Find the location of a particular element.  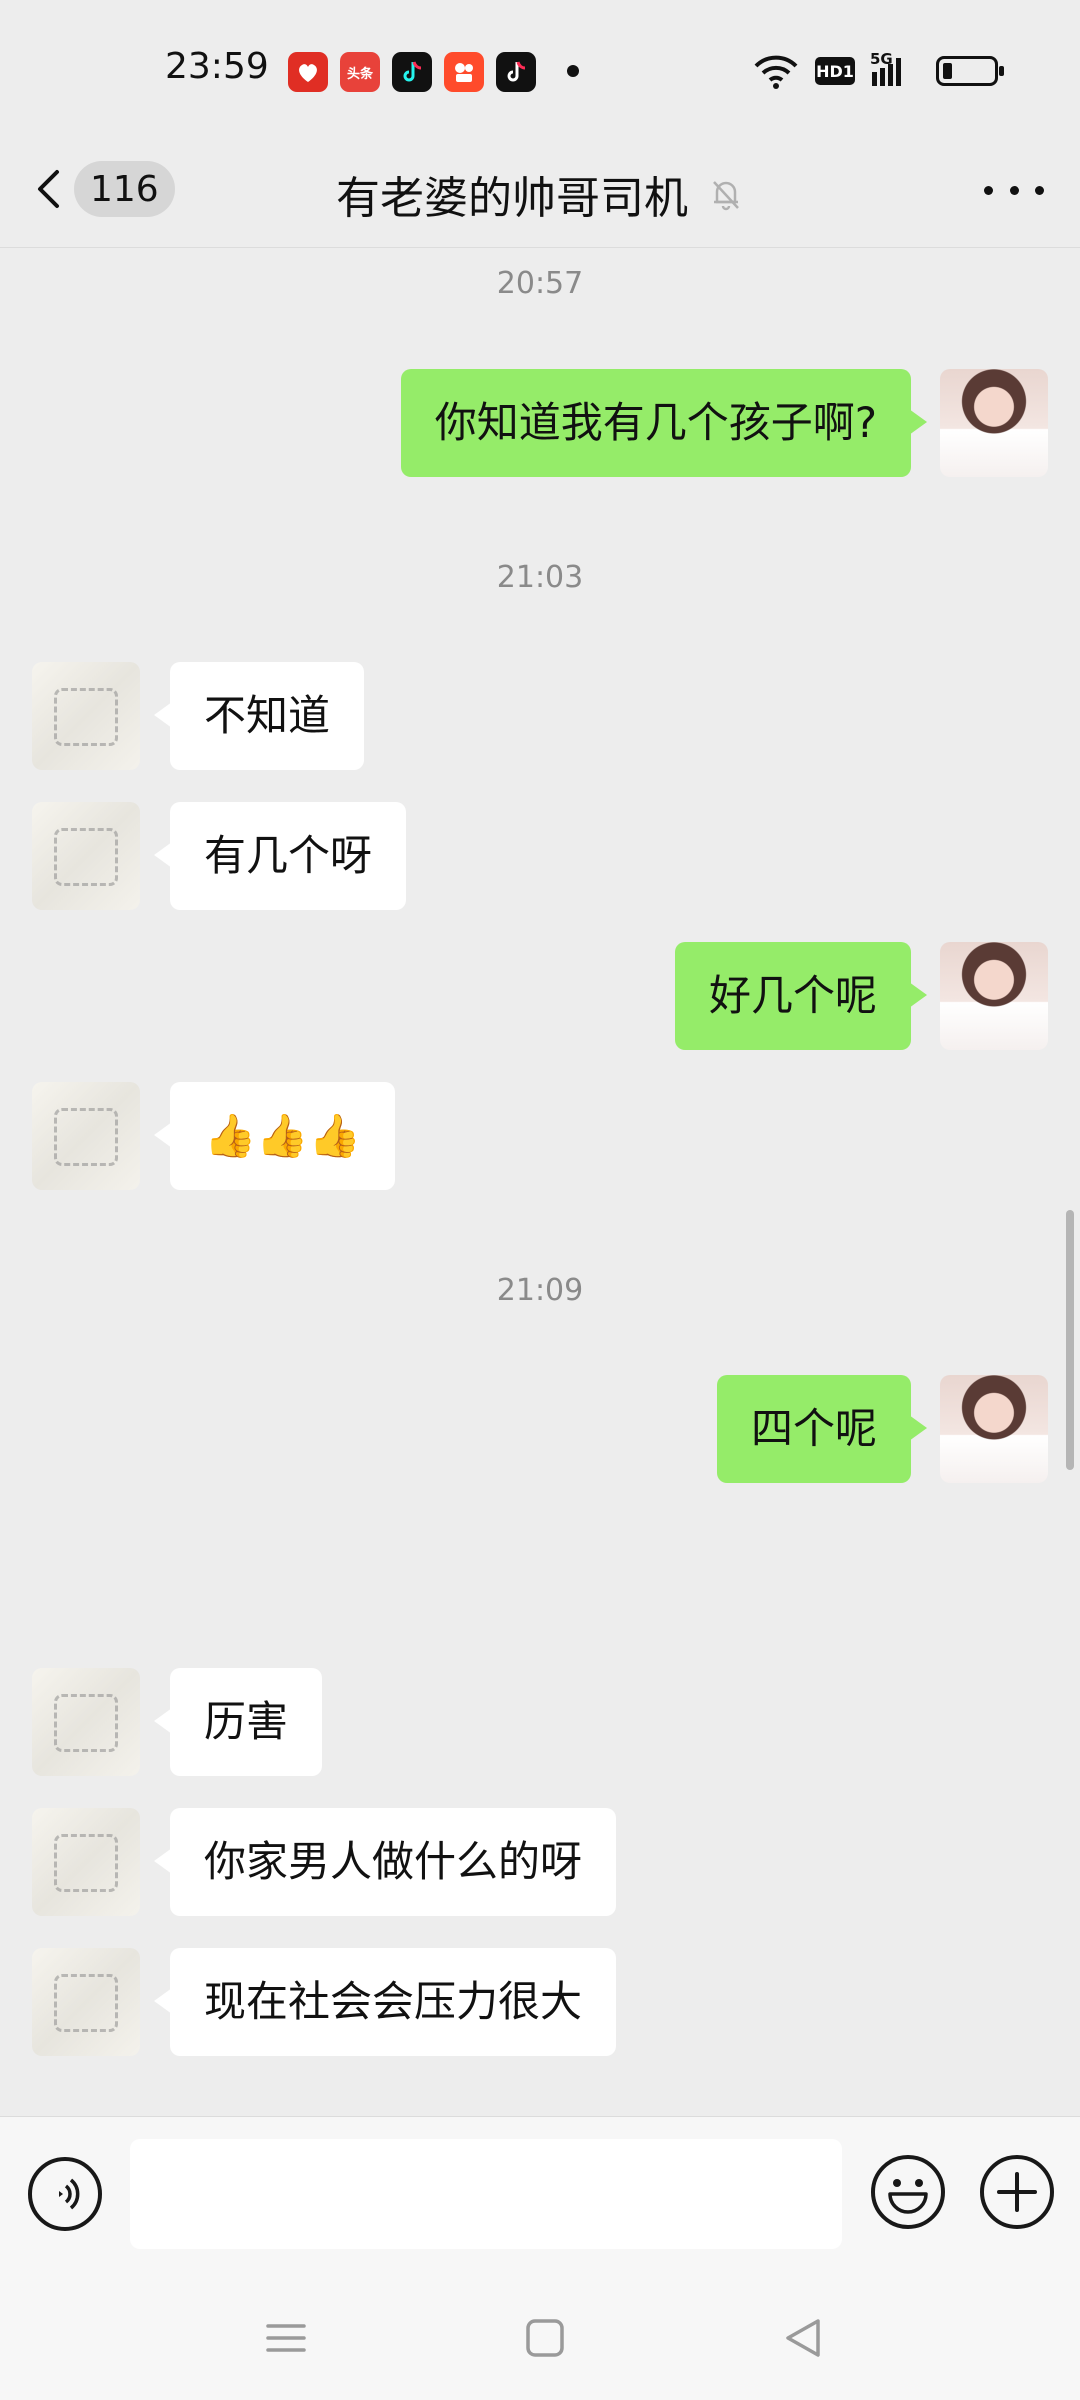

message-bubble-received: 不知道 is located at coordinates (259, 716).